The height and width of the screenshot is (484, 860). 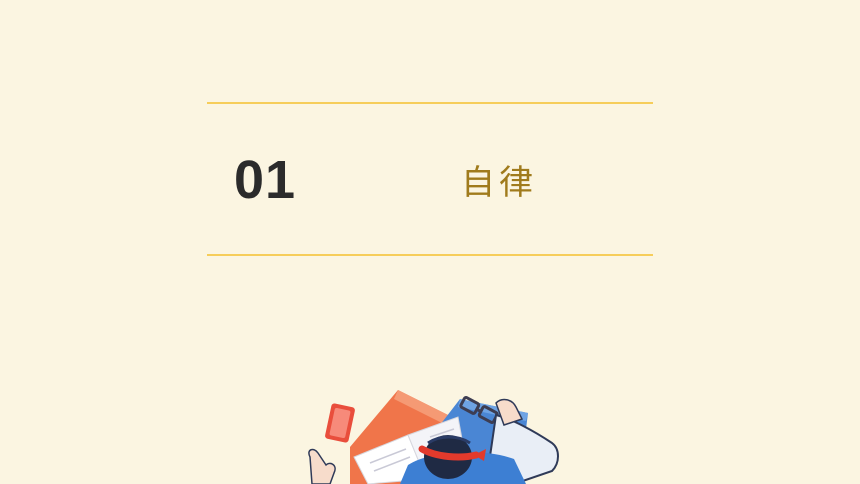 What do you see at coordinates (322, 466) in the screenshot?
I see `left-hand-icon` at bounding box center [322, 466].